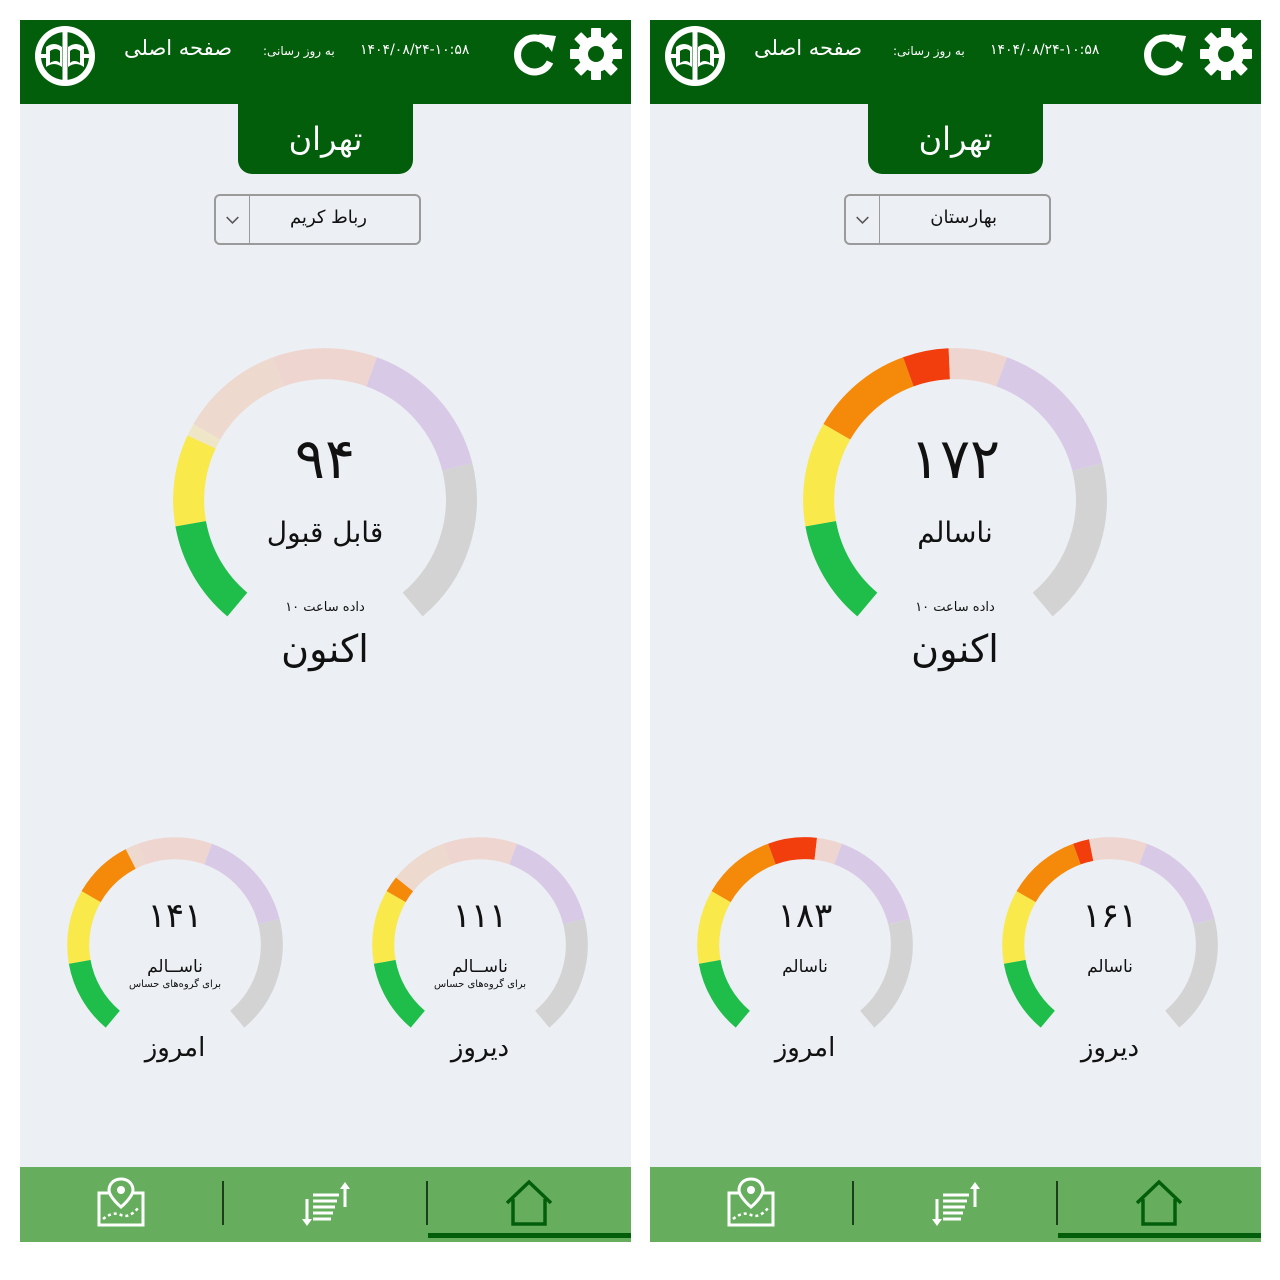 Image resolution: width=1280 pixels, height=1280 pixels. What do you see at coordinates (325, 532) in the screenshot?
I see `now-aqi-status: قابل قبول` at bounding box center [325, 532].